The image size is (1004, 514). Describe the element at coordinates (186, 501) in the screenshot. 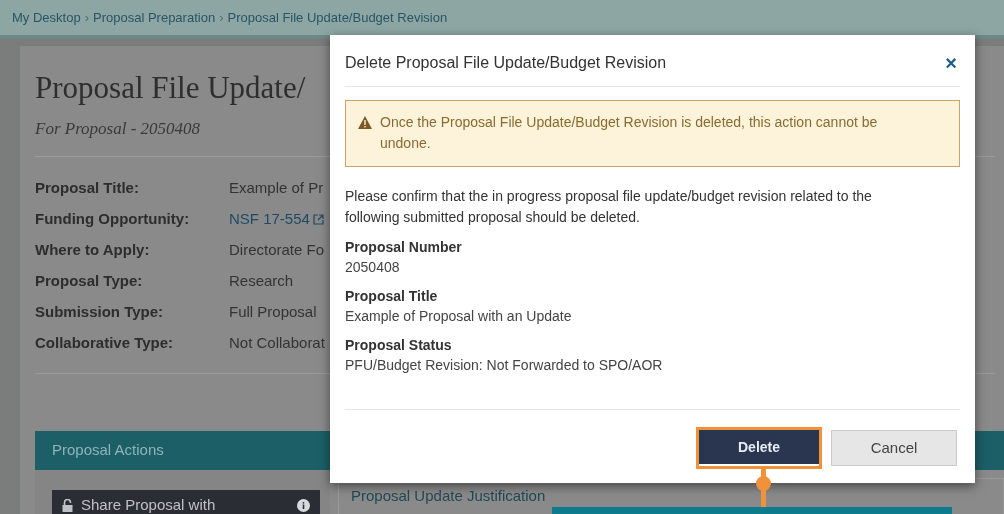

I see `share-button: Share Proposal with` at that location.